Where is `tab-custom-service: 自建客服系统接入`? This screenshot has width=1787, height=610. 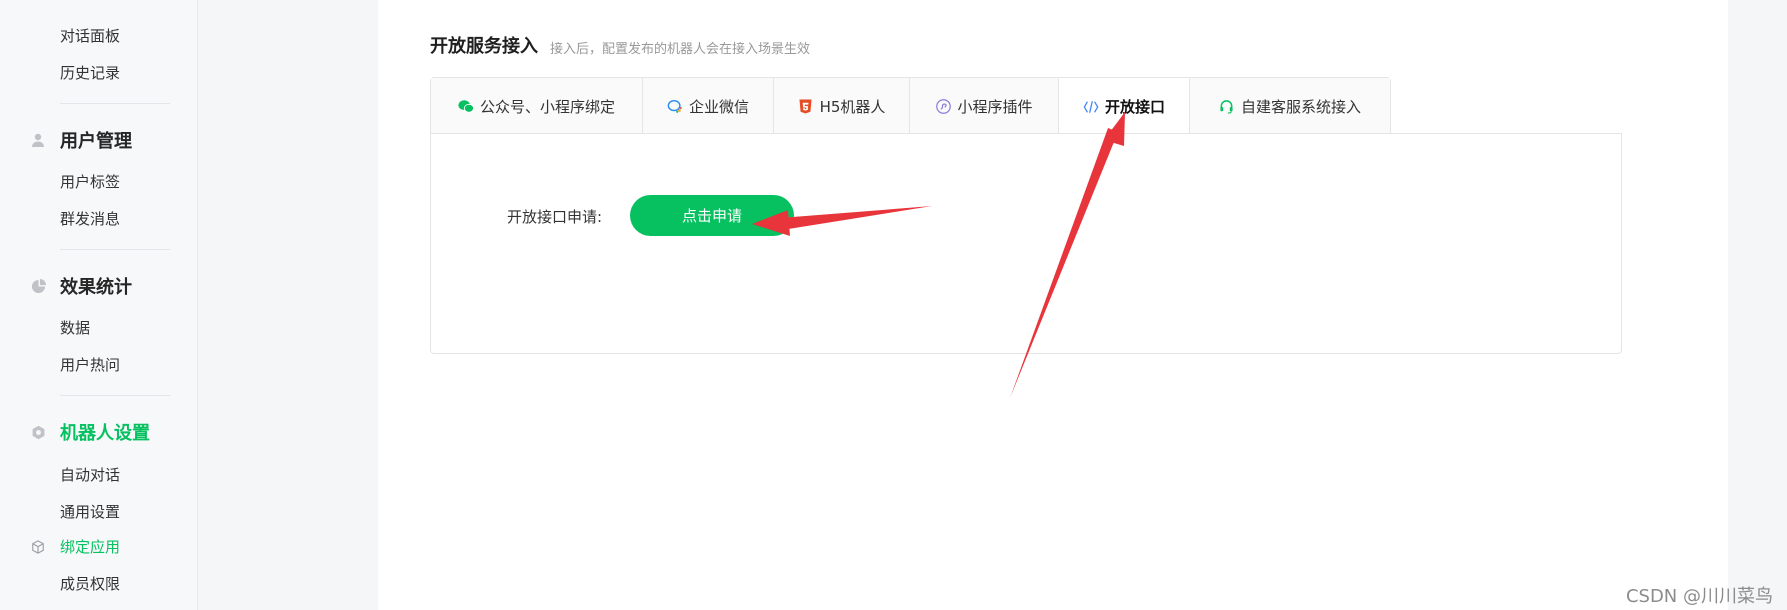 tab-custom-service: 自建客服系统接入 is located at coordinates (1290, 106).